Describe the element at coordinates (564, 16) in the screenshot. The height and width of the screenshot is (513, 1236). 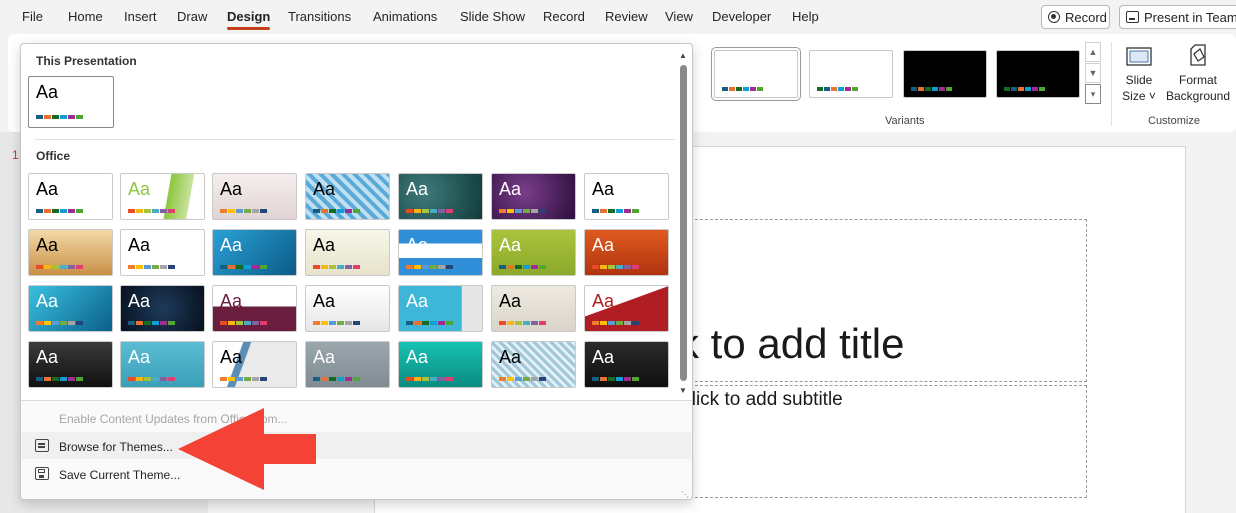
I see `tab-record: Record` at that location.